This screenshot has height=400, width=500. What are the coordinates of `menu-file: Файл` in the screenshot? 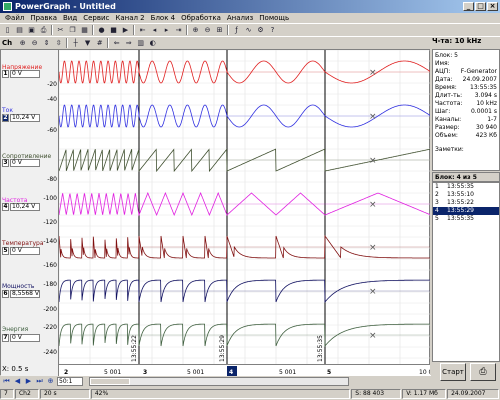 It's located at (14, 18).